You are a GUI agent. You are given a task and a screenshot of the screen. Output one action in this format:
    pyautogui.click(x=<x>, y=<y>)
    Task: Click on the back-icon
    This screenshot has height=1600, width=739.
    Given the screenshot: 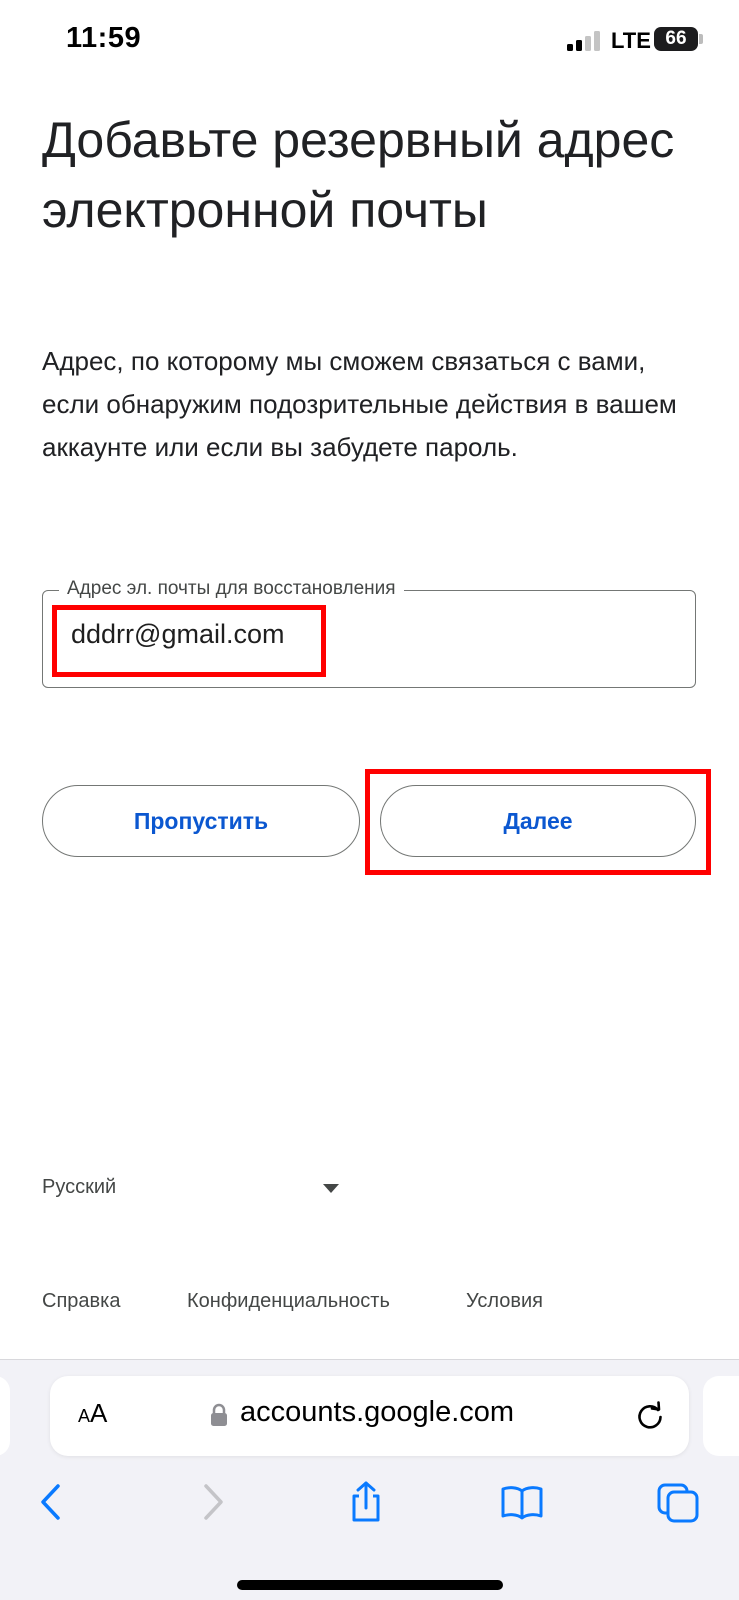 What is the action you would take?
    pyautogui.click(x=52, y=1502)
    